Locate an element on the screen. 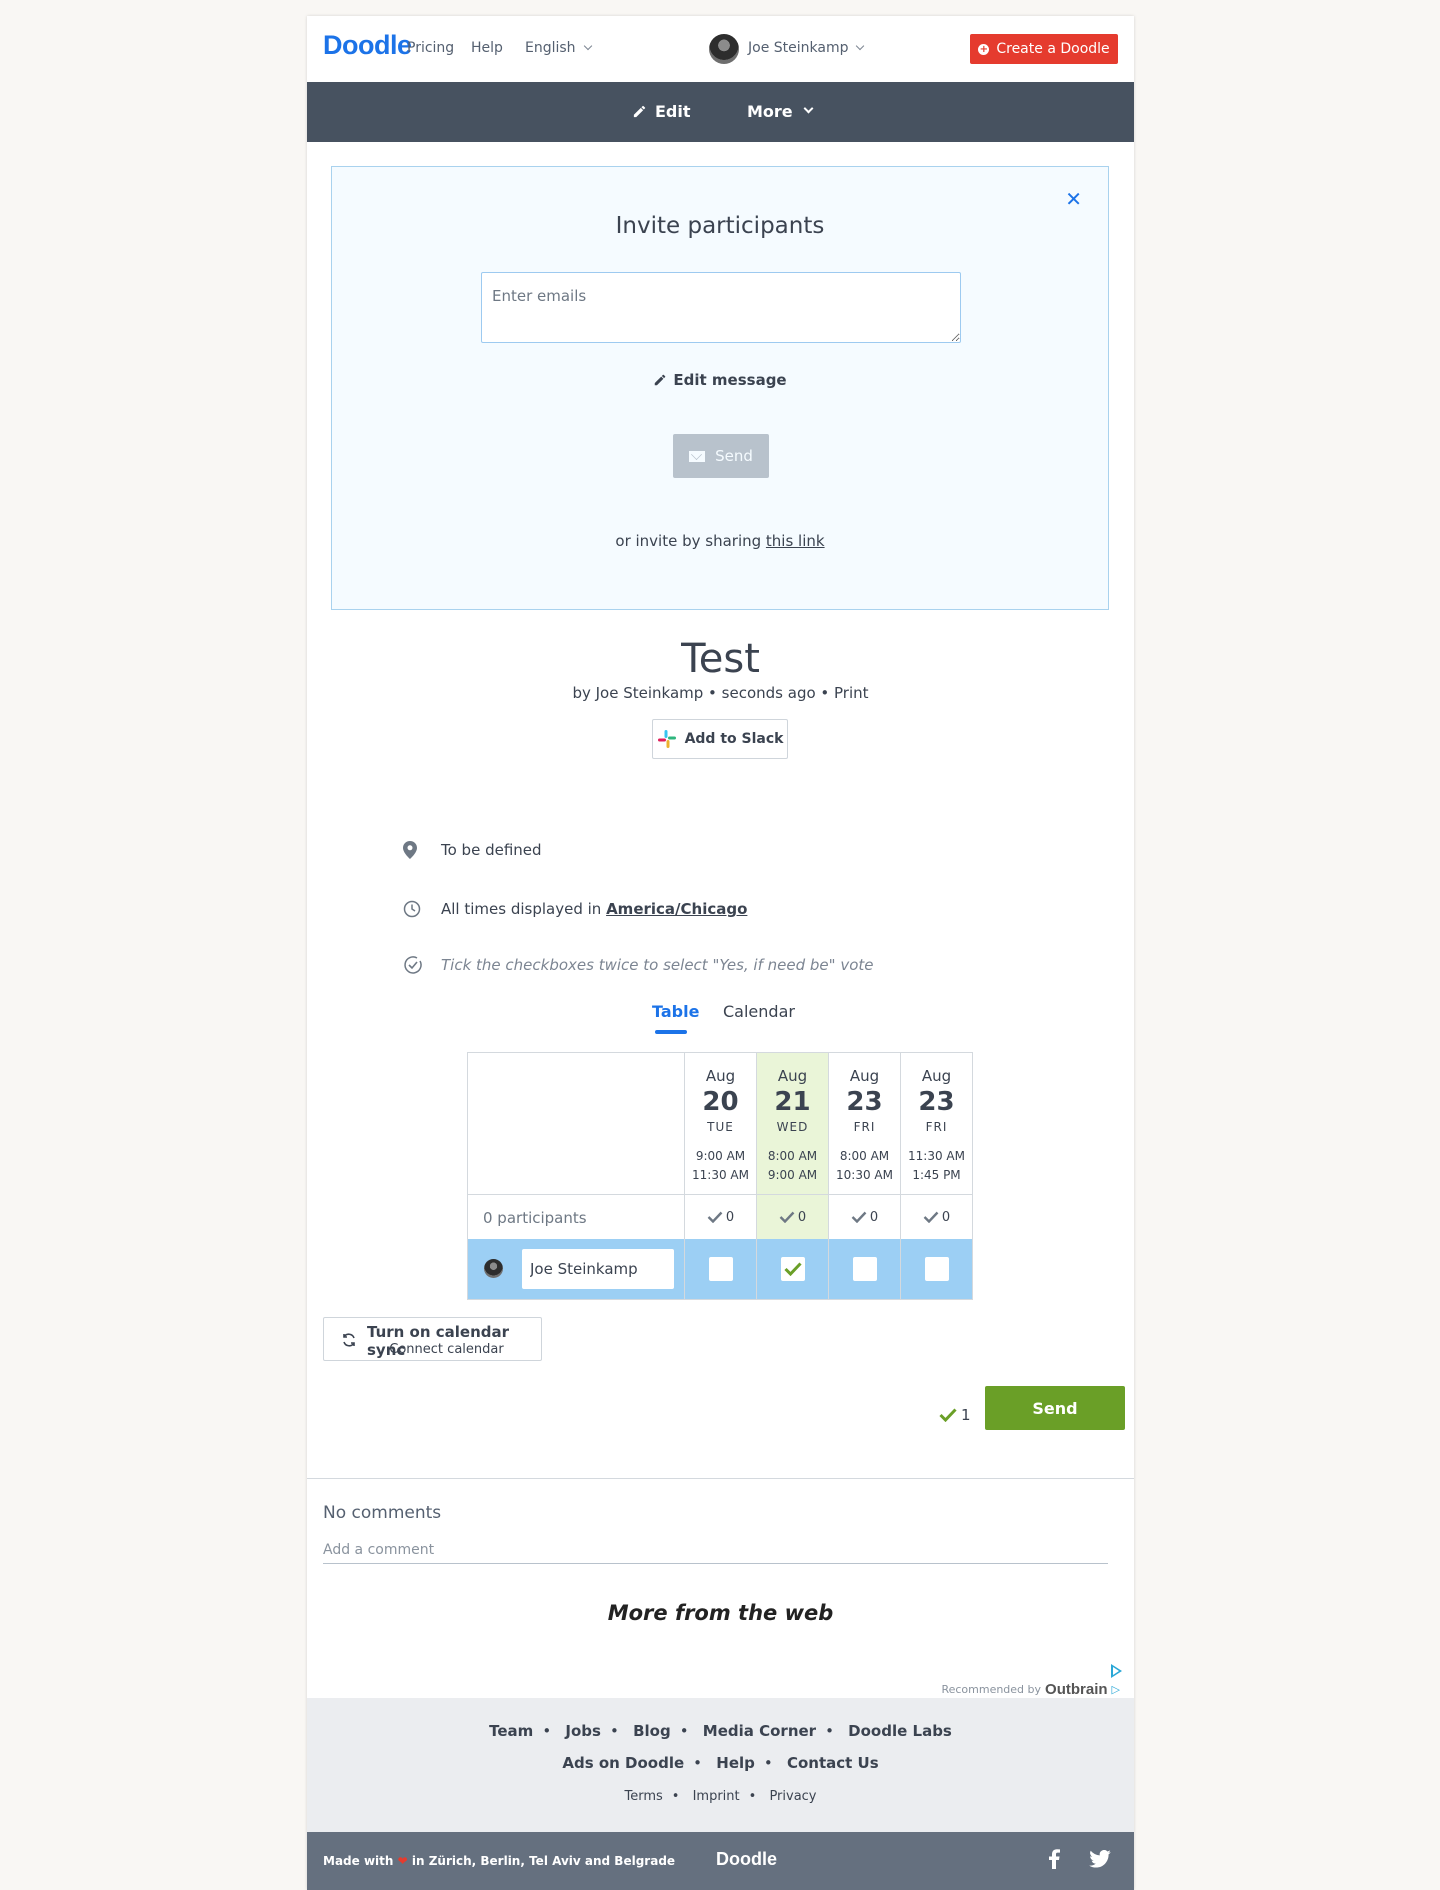  footer-link-media-corner: Media Corner is located at coordinates (759, 1731).